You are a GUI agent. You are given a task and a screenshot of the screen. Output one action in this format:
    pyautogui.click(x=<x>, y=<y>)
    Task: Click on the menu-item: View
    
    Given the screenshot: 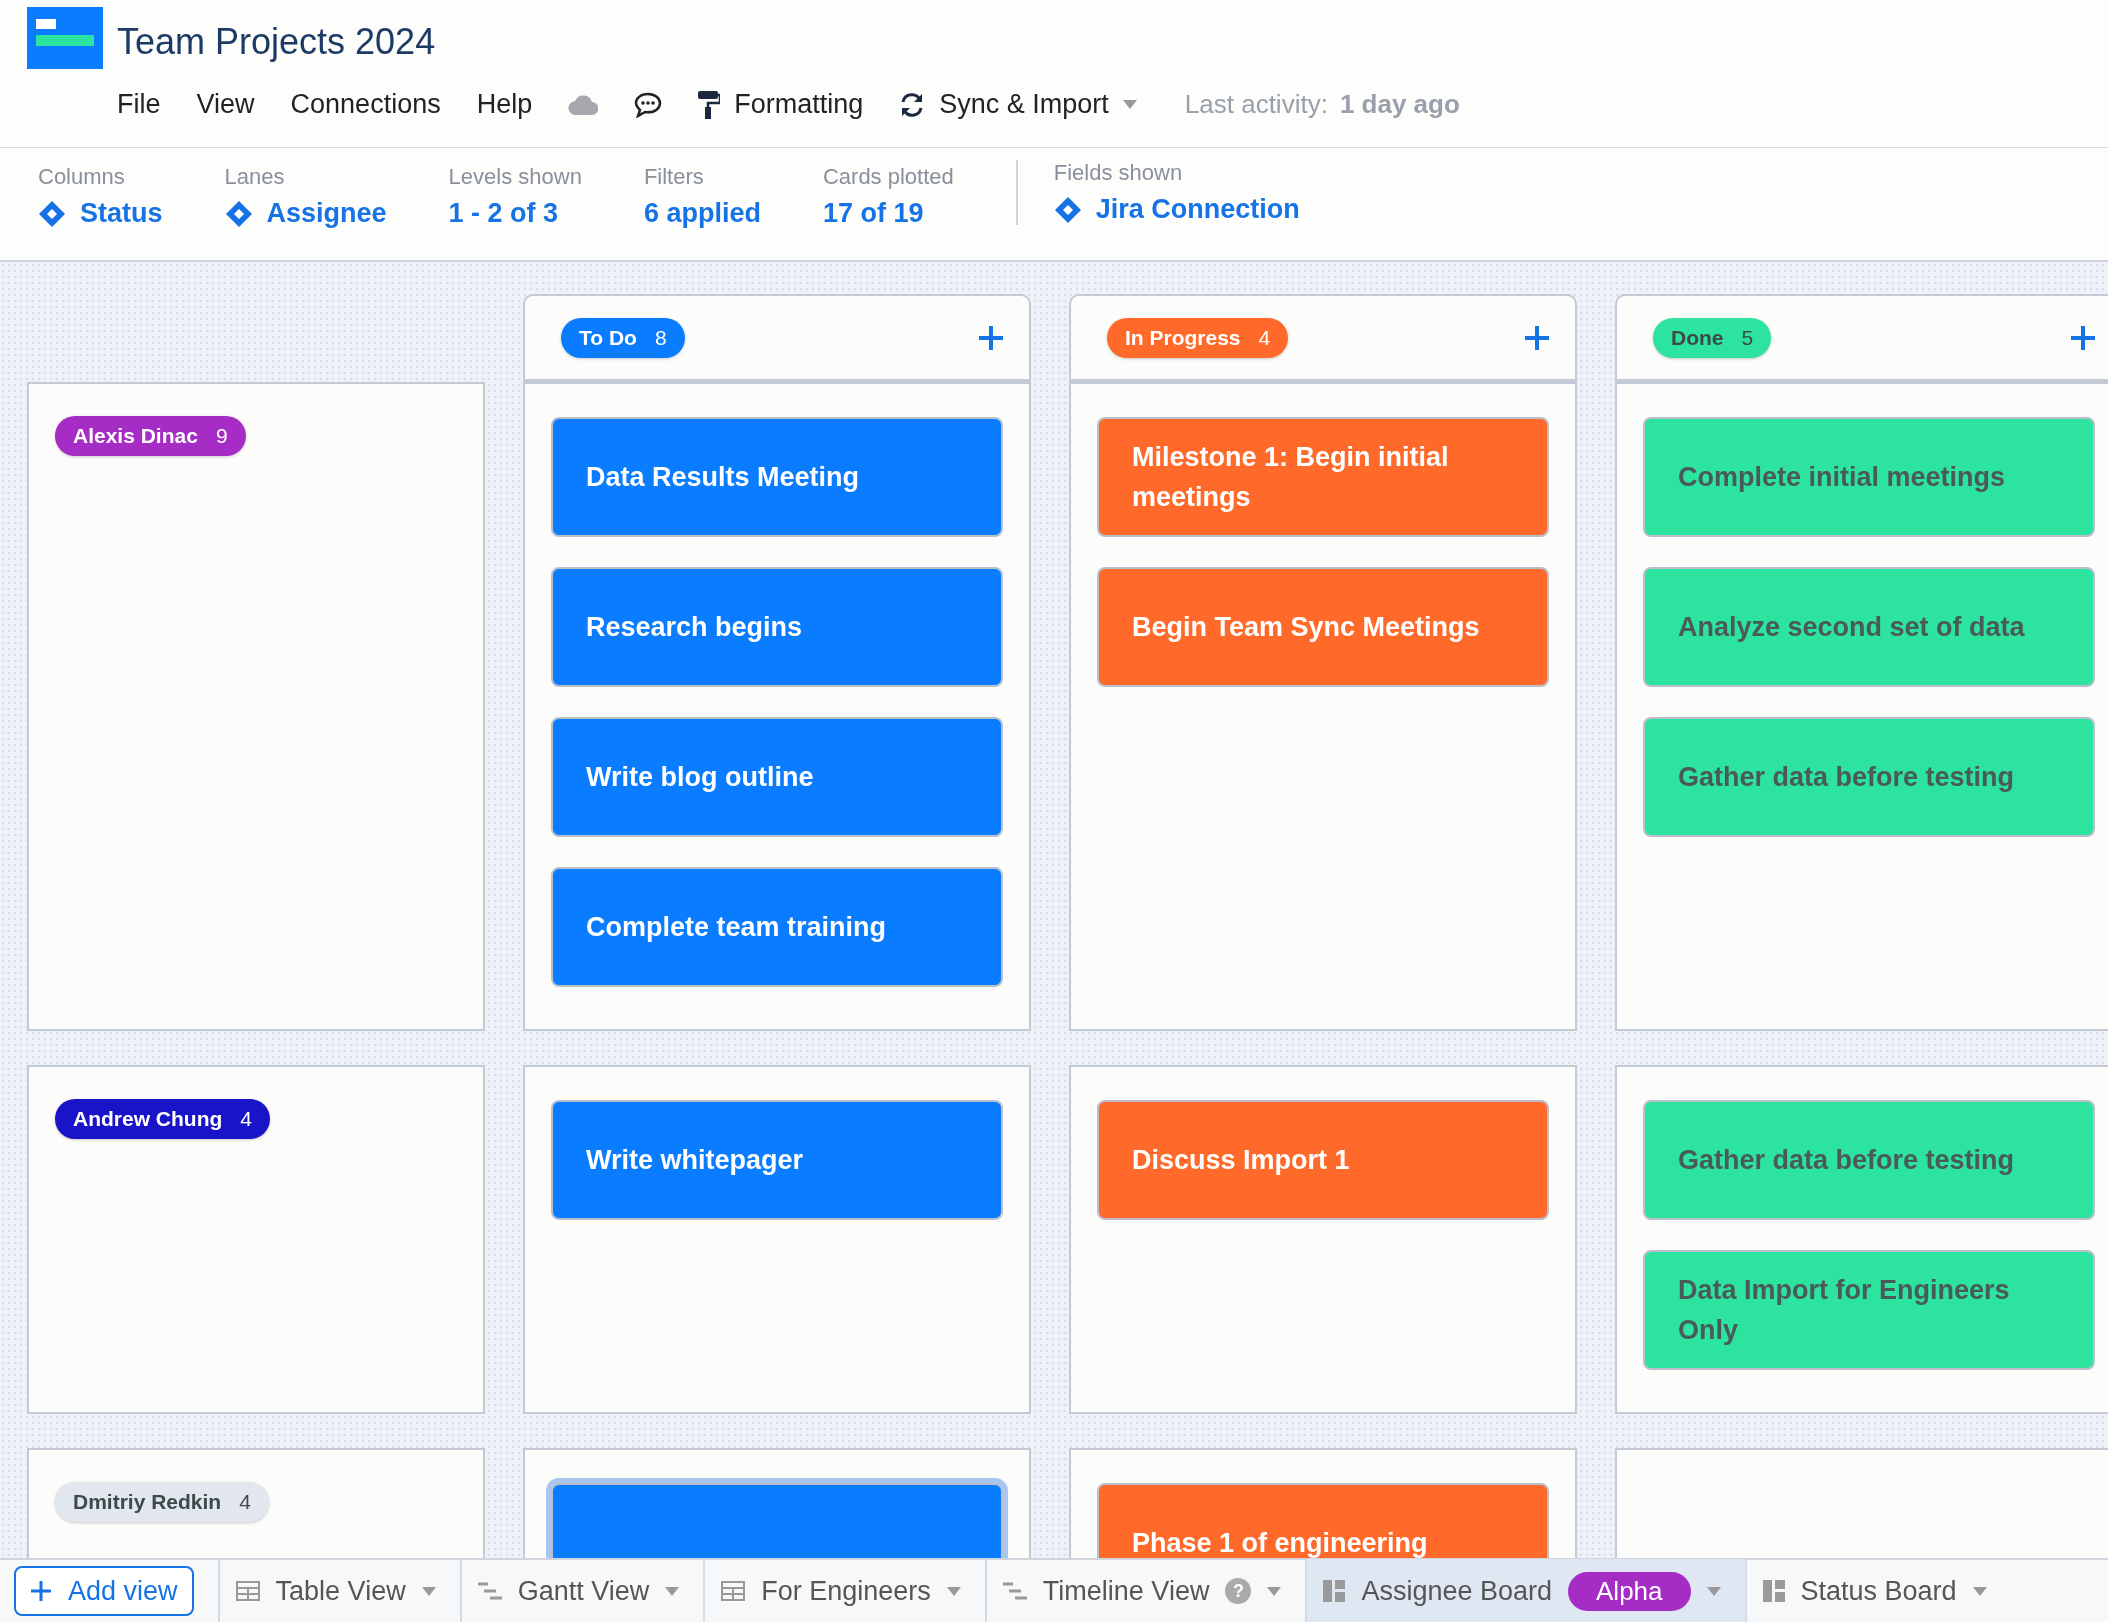 What is the action you would take?
    pyautogui.click(x=225, y=104)
    